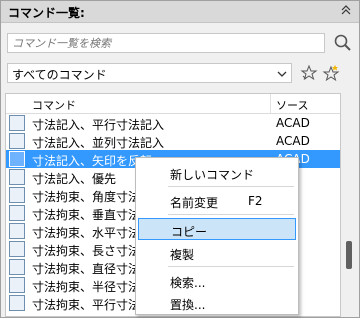 This screenshot has width=360, height=318. Describe the element at coordinates (331, 73) in the screenshot. I see `new-command-star-icon` at that location.